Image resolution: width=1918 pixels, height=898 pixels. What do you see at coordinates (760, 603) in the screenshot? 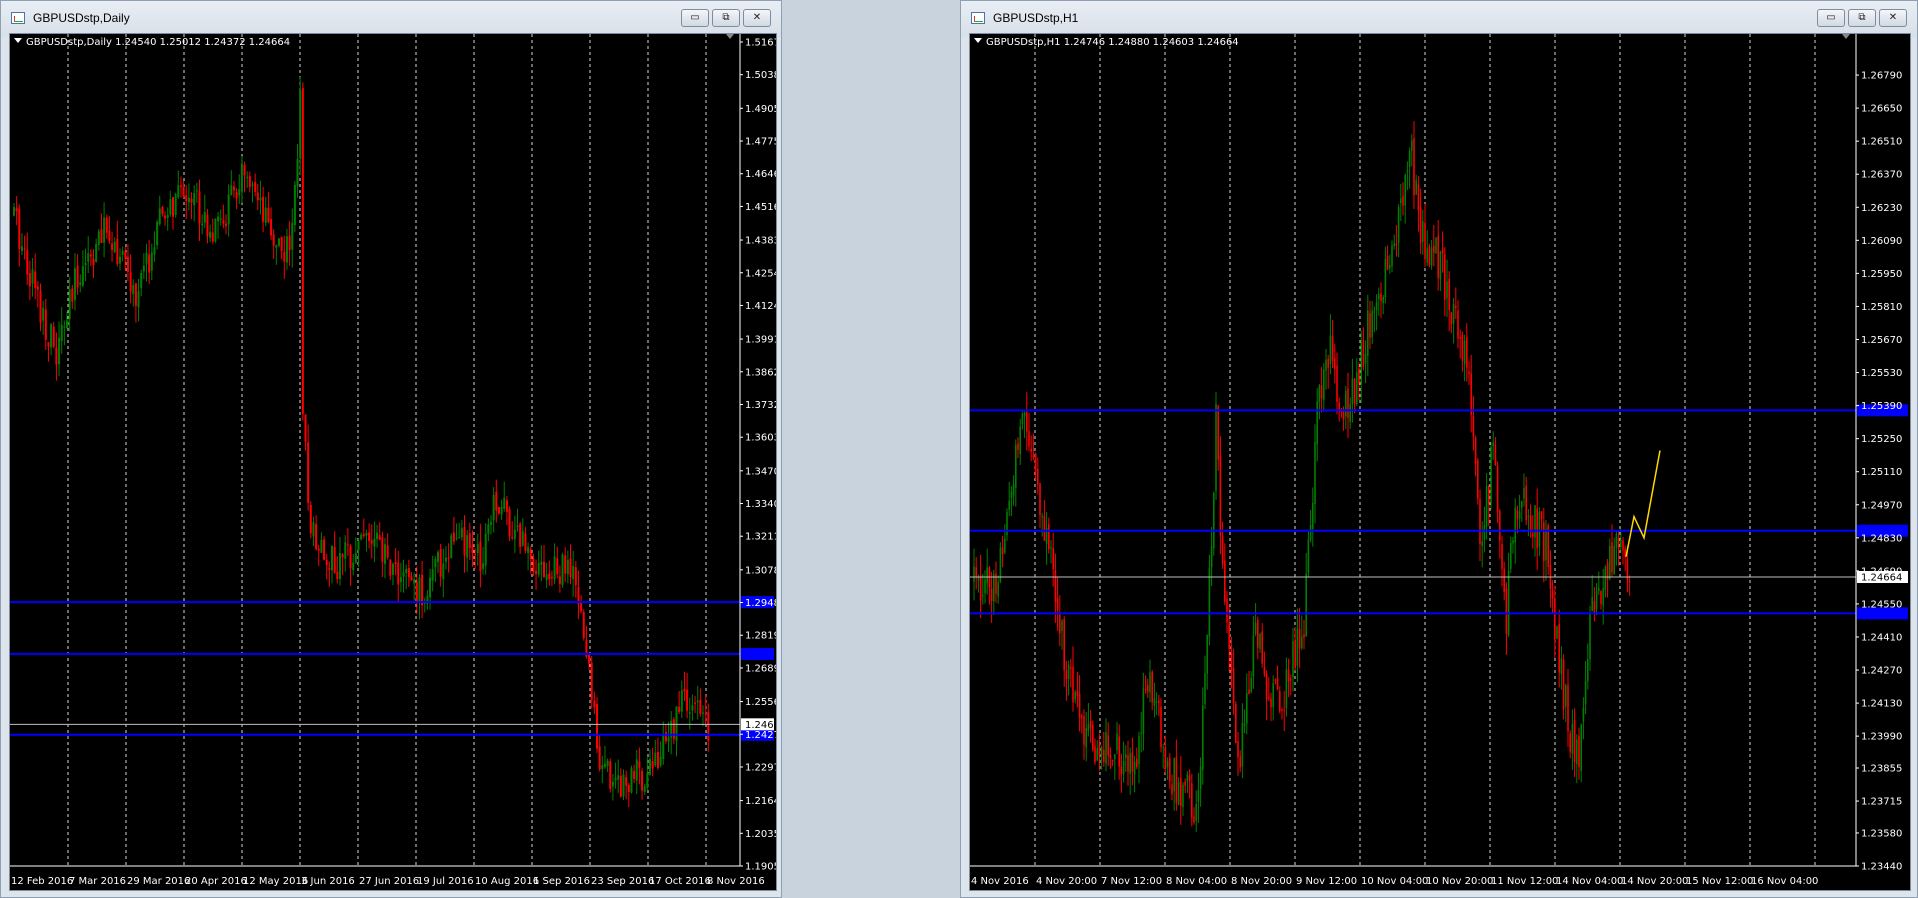
I see `price-tick-label: 1.29485` at bounding box center [760, 603].